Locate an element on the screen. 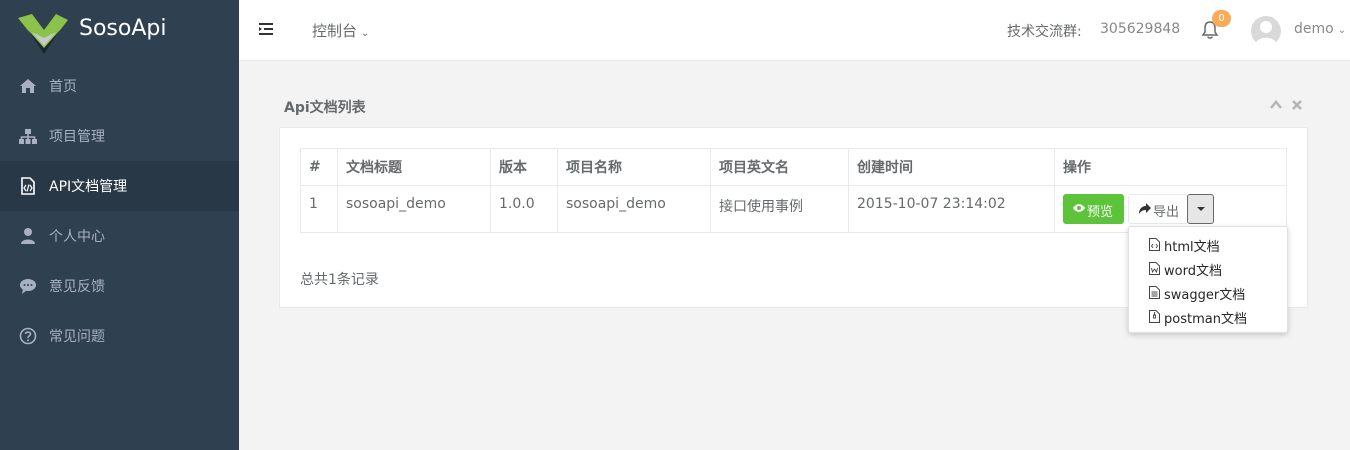 The height and width of the screenshot is (450, 1350). export-dropdown-menu: html文档 word文档 swagger文档 postman文档 is located at coordinates (1208, 279).